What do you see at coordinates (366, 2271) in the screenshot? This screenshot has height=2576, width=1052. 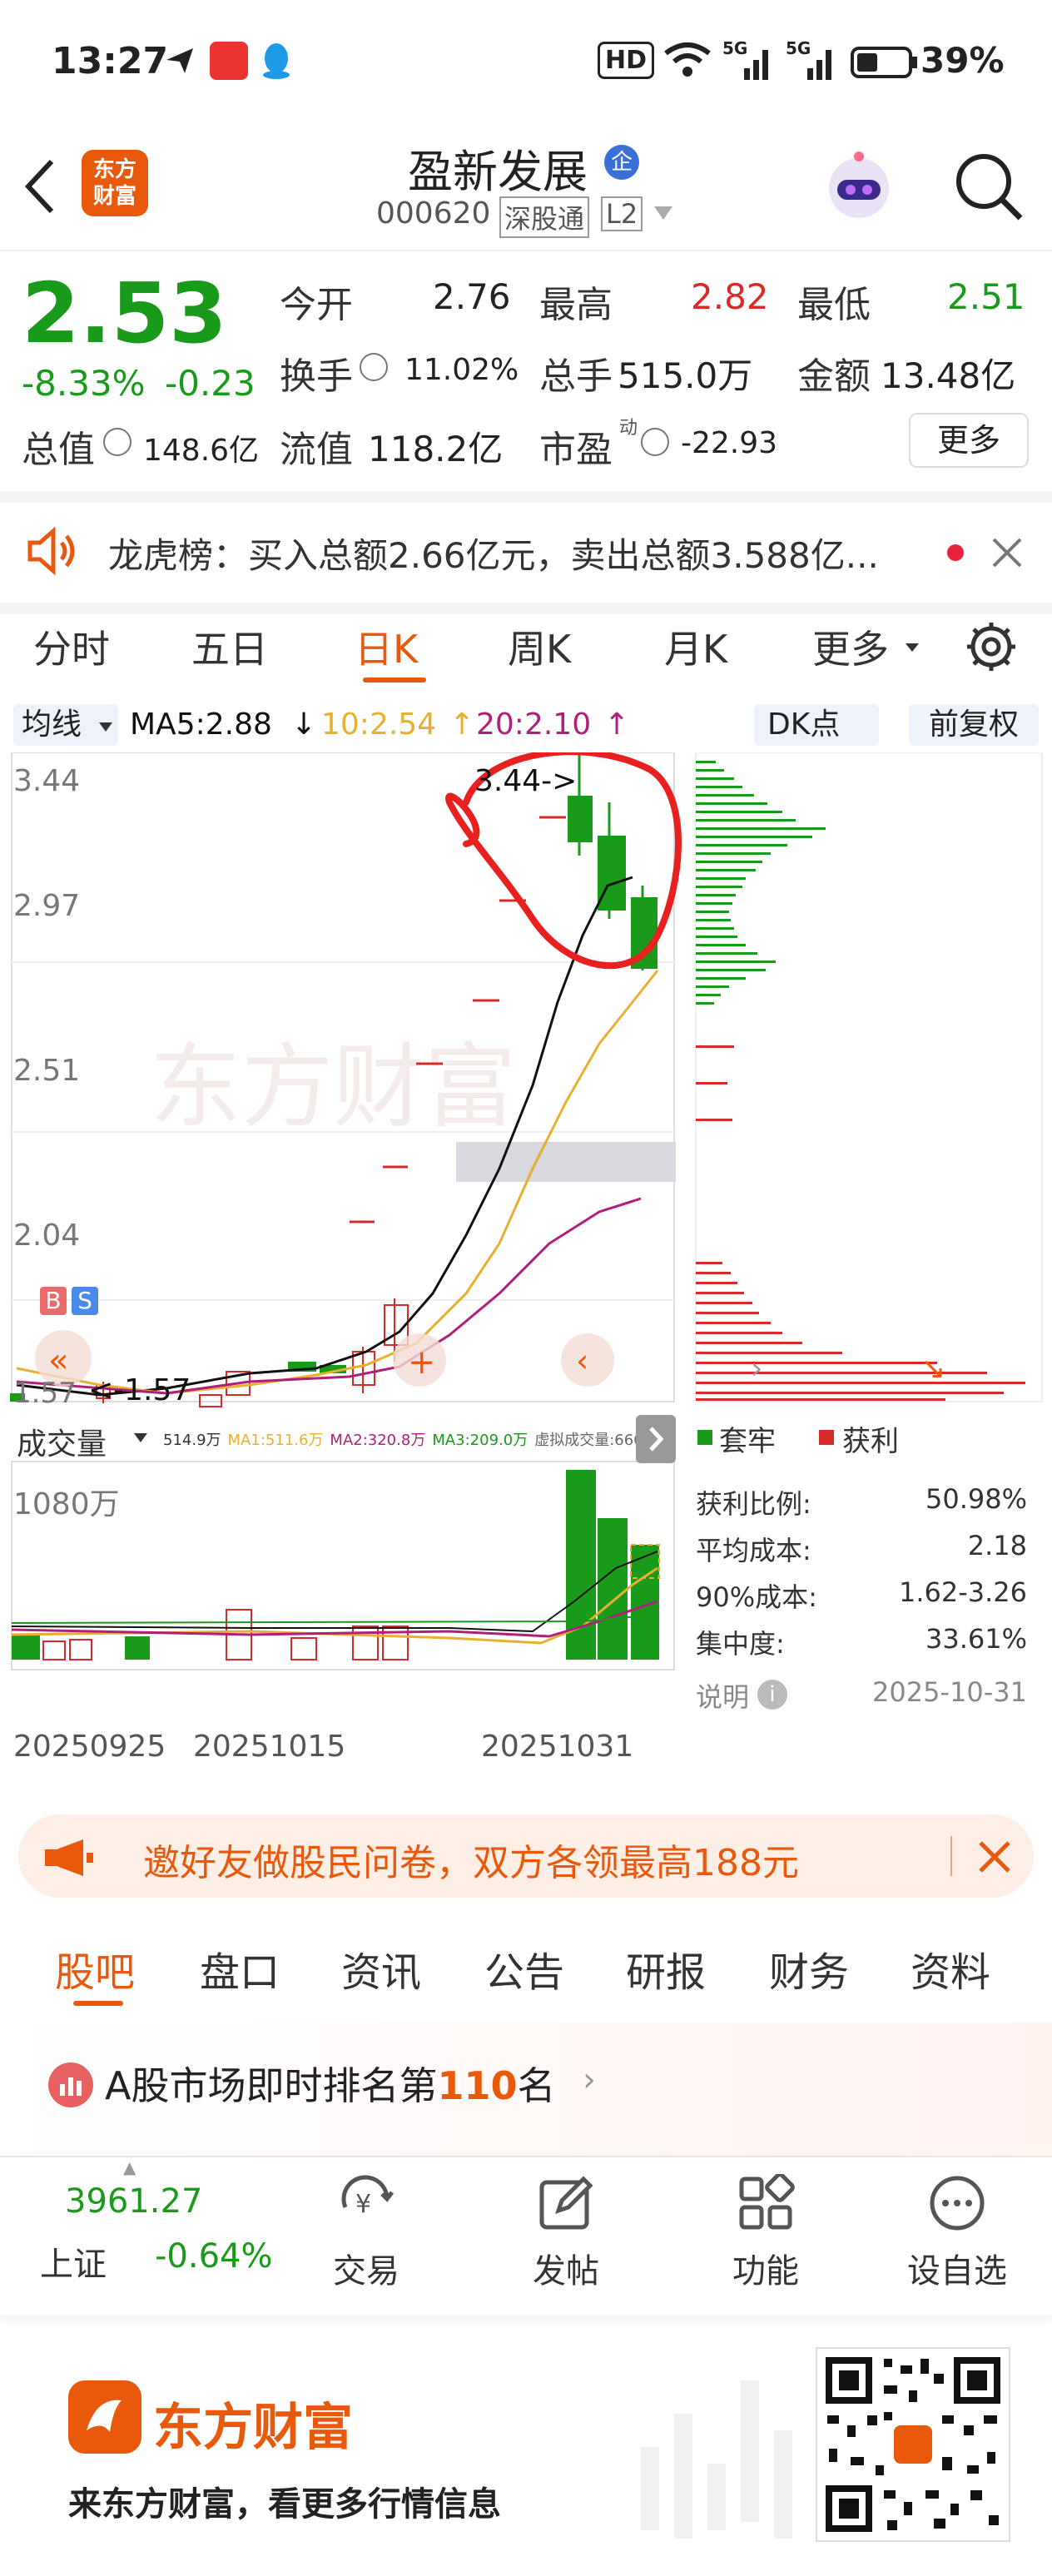 I see `nav-trade-label: 交易` at bounding box center [366, 2271].